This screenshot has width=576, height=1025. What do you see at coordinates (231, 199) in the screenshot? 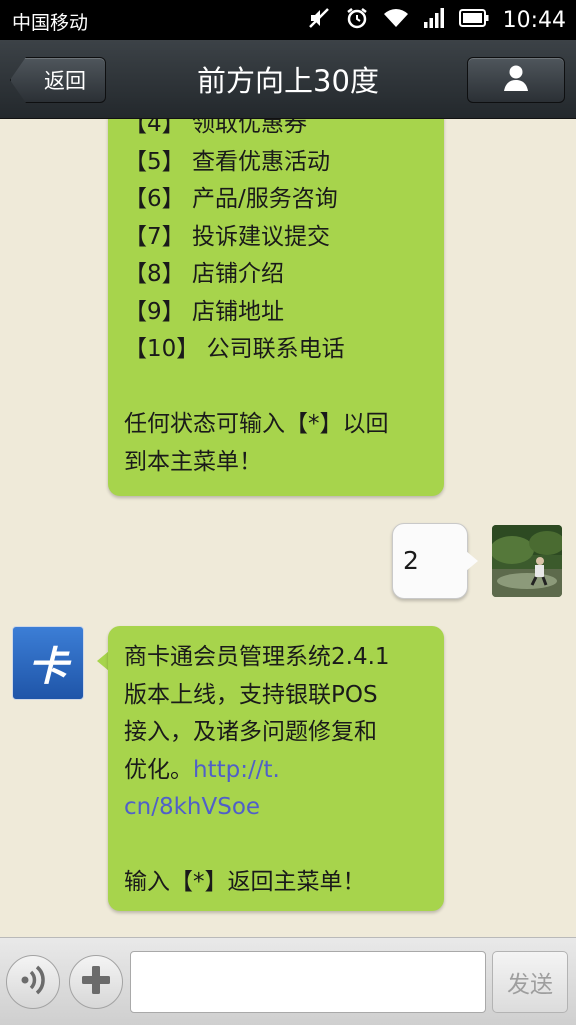
I see `message-line: 【6】 产品/服务咨询` at bounding box center [231, 199].